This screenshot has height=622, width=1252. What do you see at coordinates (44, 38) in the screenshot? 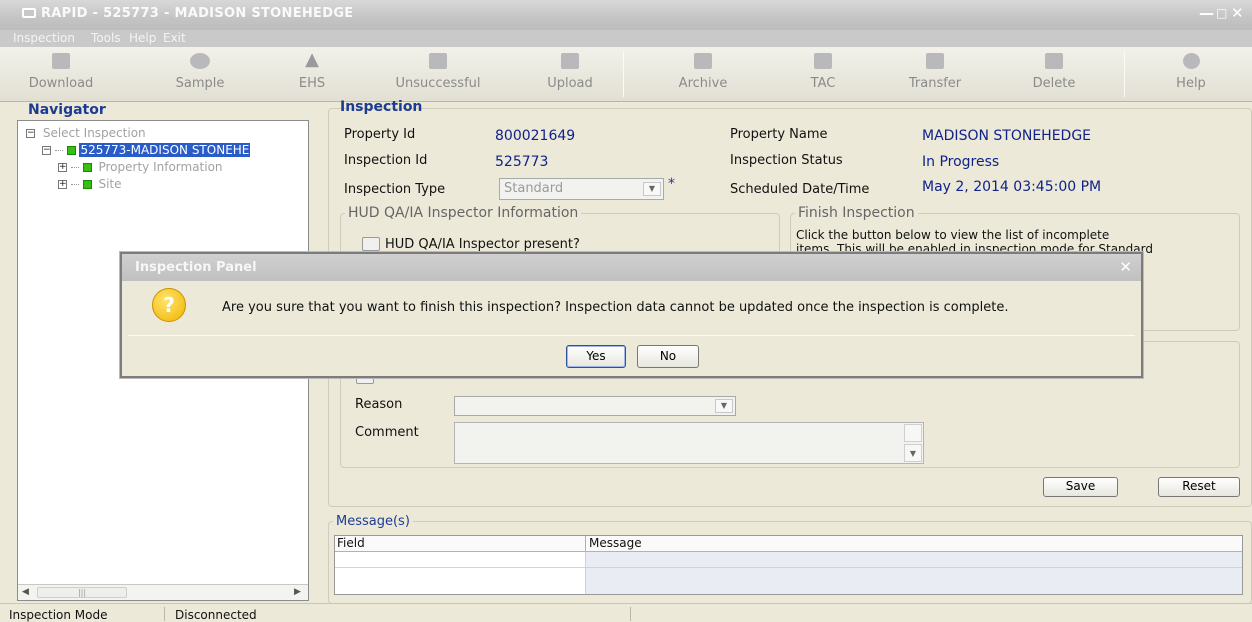
I see `menu-inspection: Inspection` at bounding box center [44, 38].